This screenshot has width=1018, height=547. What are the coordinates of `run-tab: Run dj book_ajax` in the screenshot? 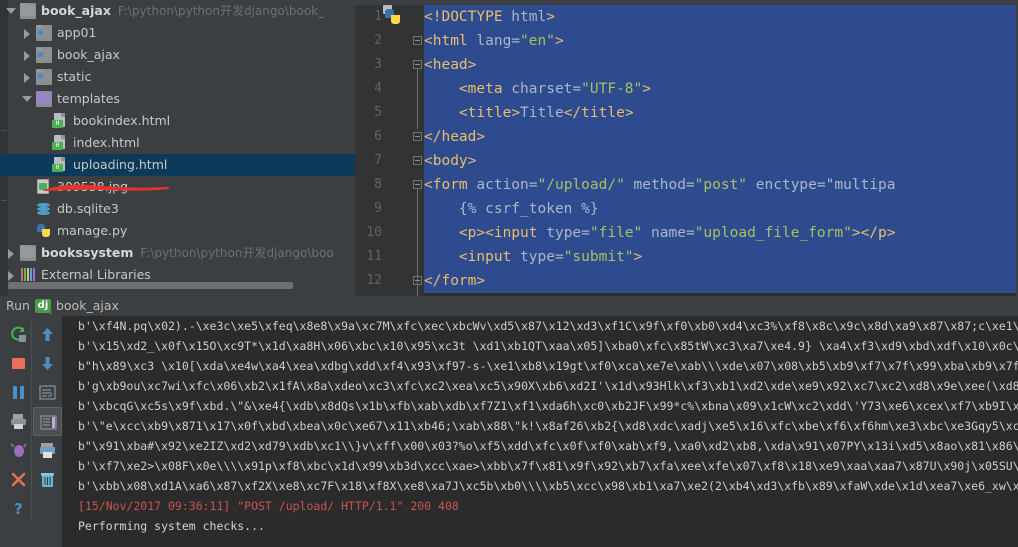 It's located at (62, 306).